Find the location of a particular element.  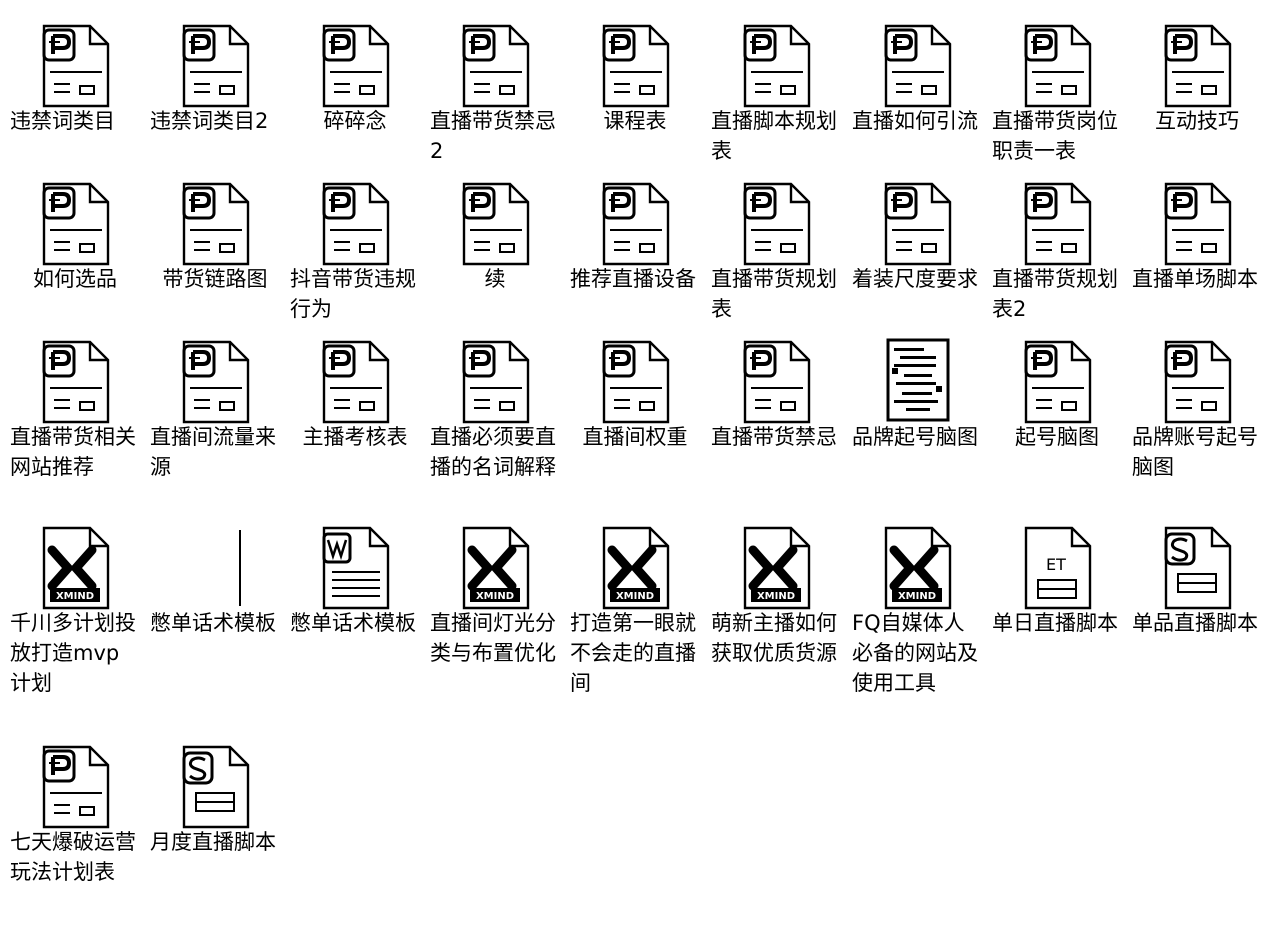

file-name-label: 直播单场脚本 is located at coordinates (1195, 279).